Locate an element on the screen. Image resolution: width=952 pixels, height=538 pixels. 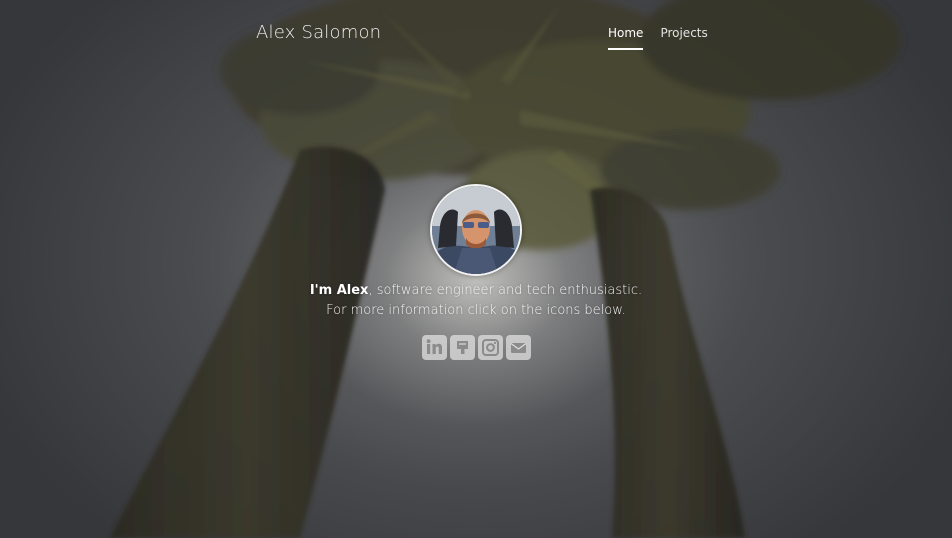
instagram-button is located at coordinates (490, 347).